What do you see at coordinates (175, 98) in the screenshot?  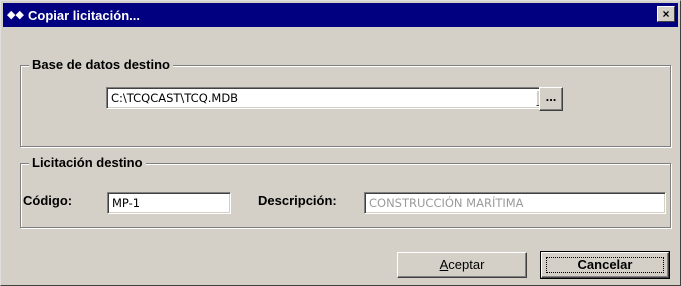 I see `database-path-value: C:\TCQCAST\TCQ.MDB` at bounding box center [175, 98].